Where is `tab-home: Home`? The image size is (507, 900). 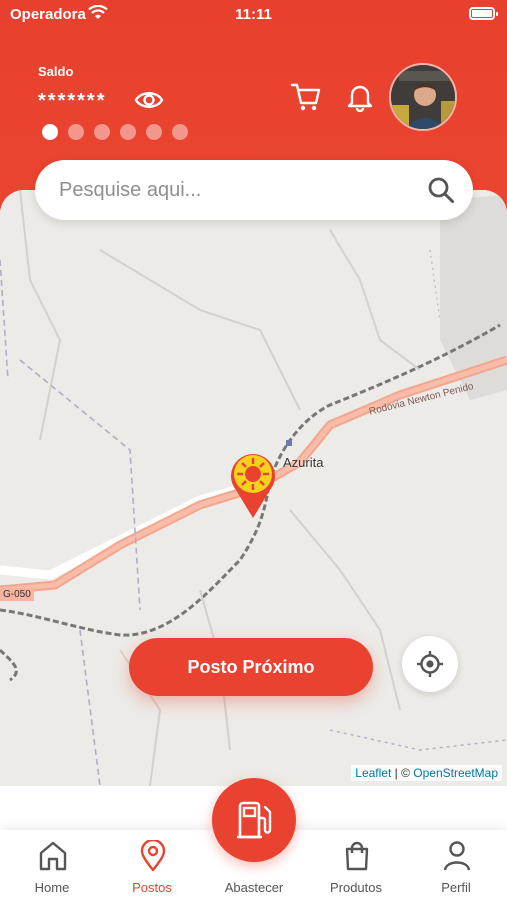 tab-home: Home is located at coordinates (52, 865).